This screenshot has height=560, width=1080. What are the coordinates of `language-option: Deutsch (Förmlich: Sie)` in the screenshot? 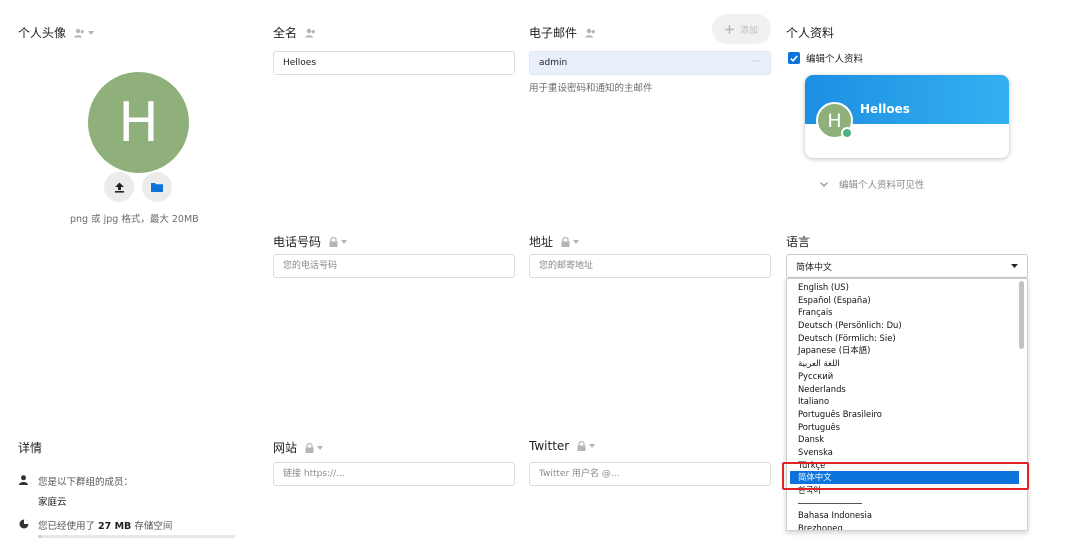 It's located at (904, 338).